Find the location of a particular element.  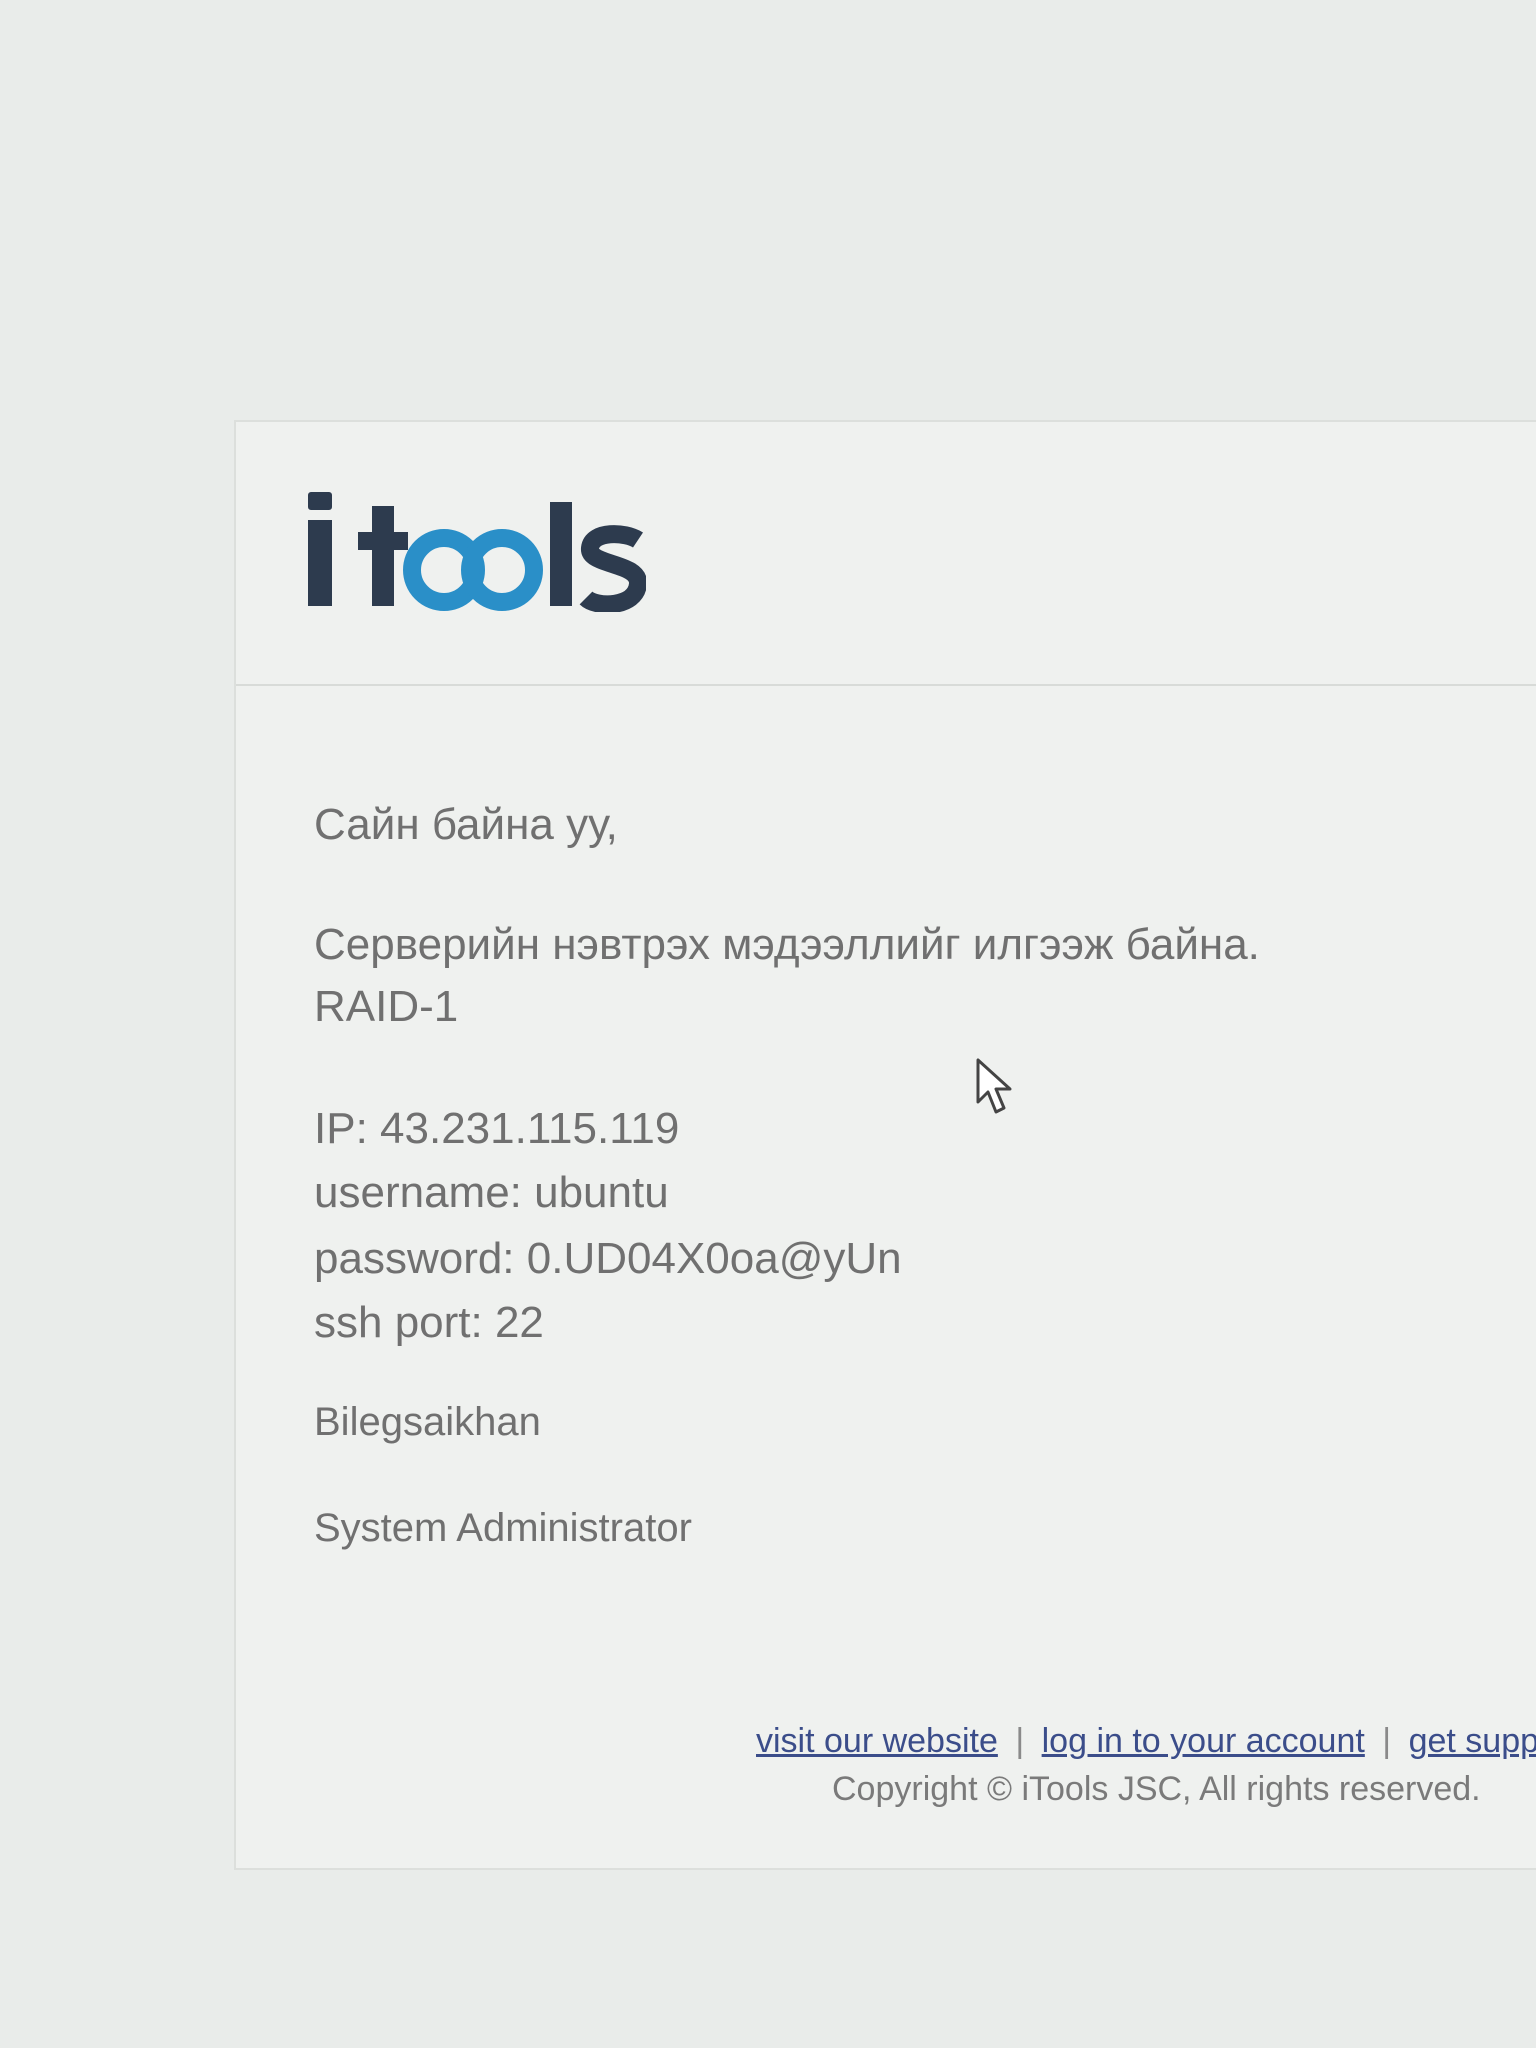

email-header is located at coordinates (886, 554).